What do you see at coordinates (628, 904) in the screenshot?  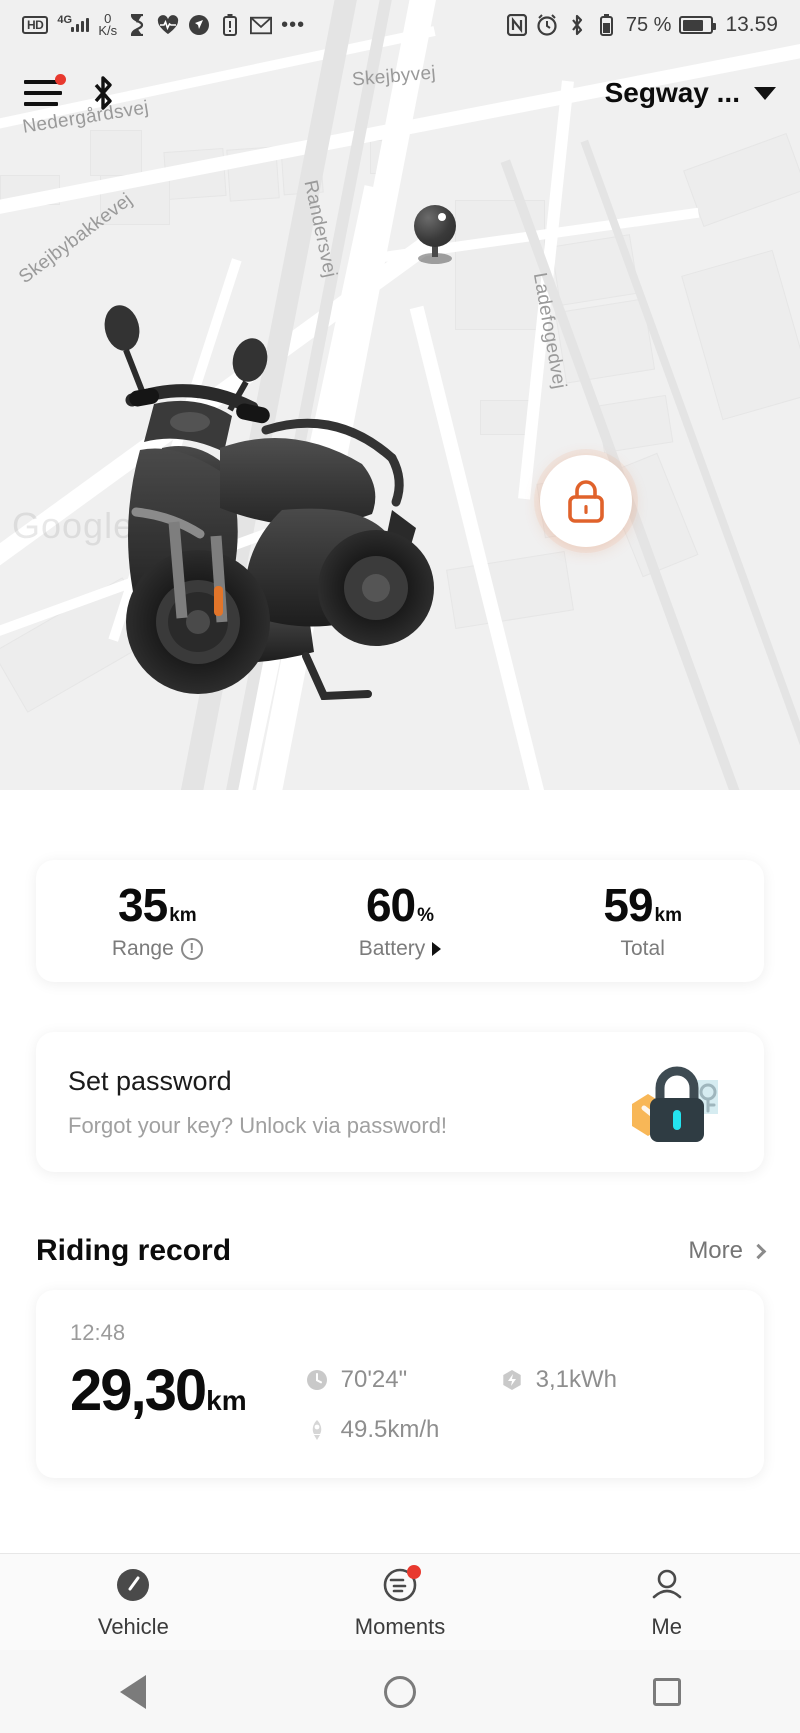 I see `stat-number: 59` at bounding box center [628, 904].